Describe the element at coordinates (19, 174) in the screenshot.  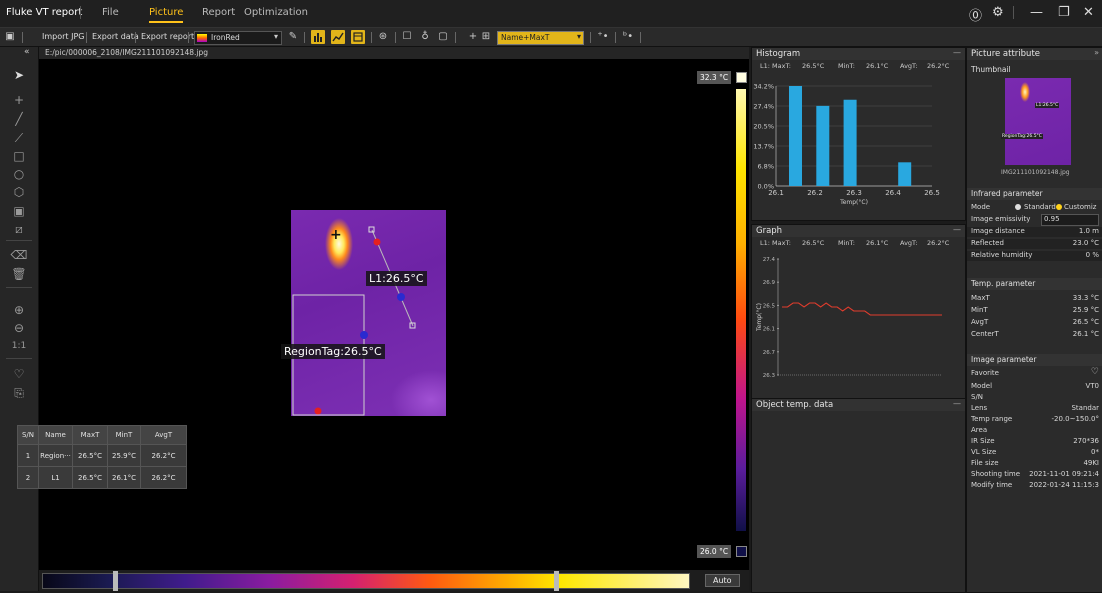
I see `ellipse-tool-icon: ○` at that location.